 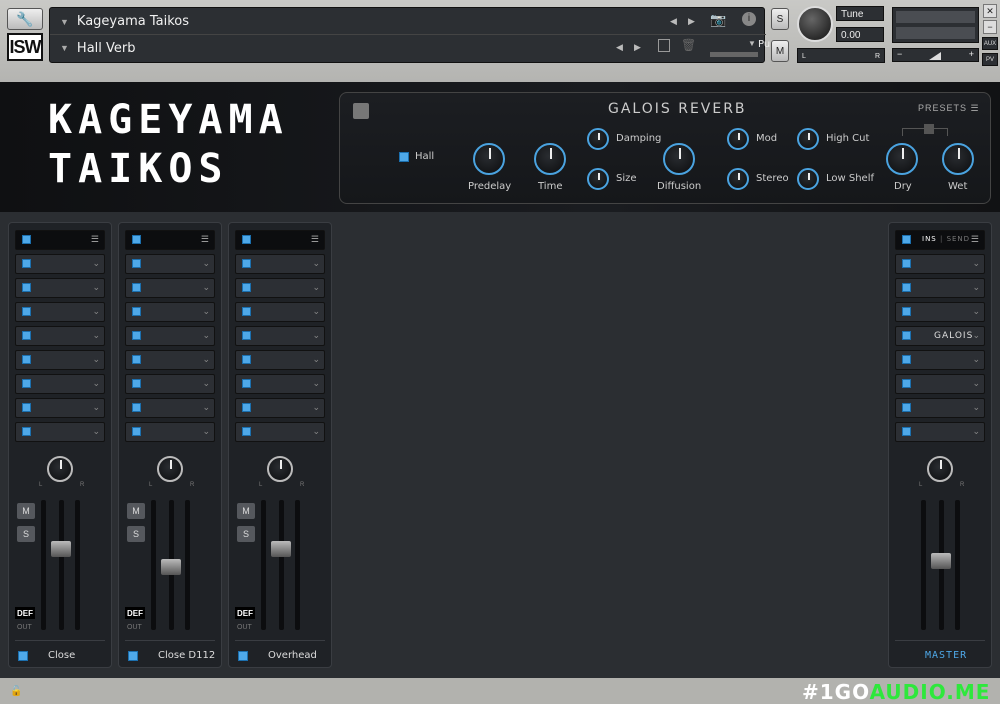 What do you see at coordinates (170, 240) in the screenshot?
I see `insert-header: ☰` at bounding box center [170, 240].